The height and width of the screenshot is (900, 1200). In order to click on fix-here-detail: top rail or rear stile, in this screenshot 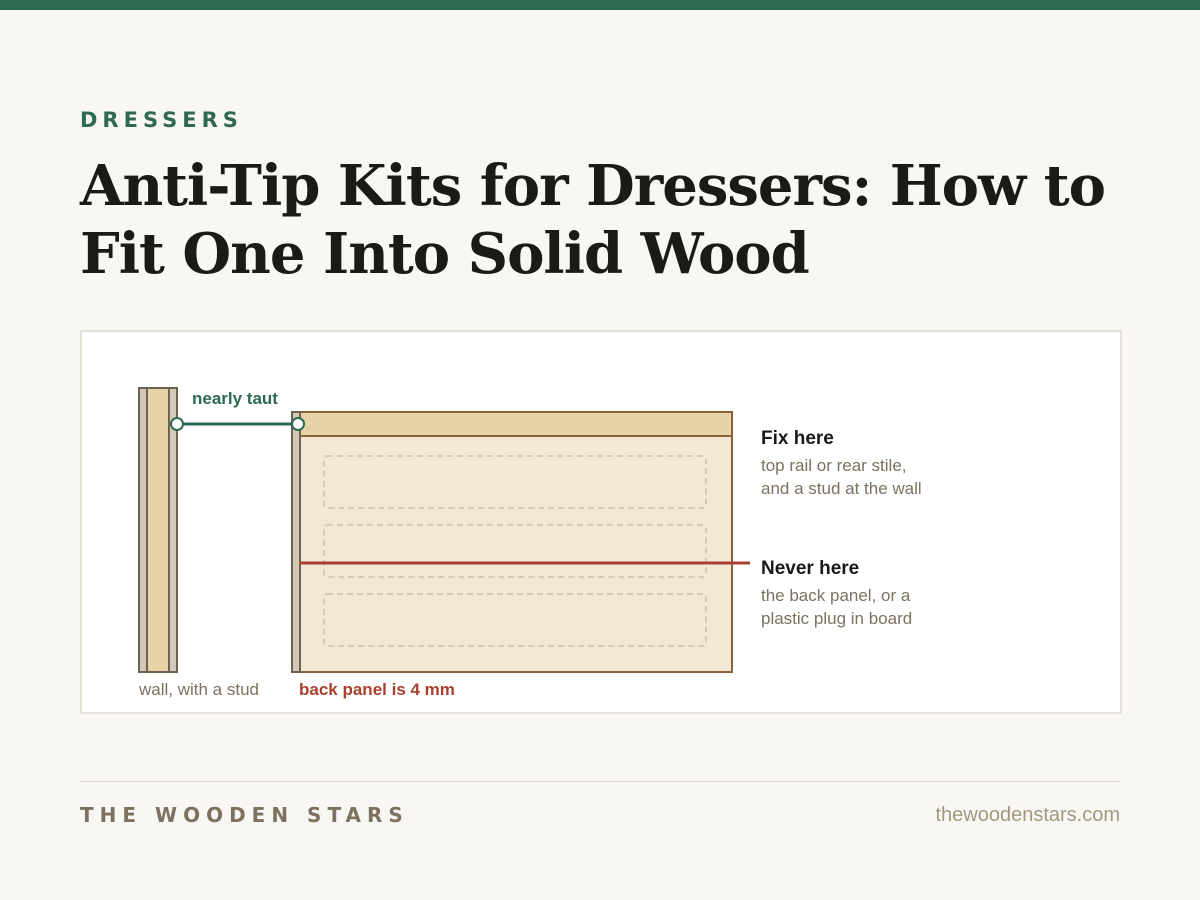, I will do `click(834, 465)`.